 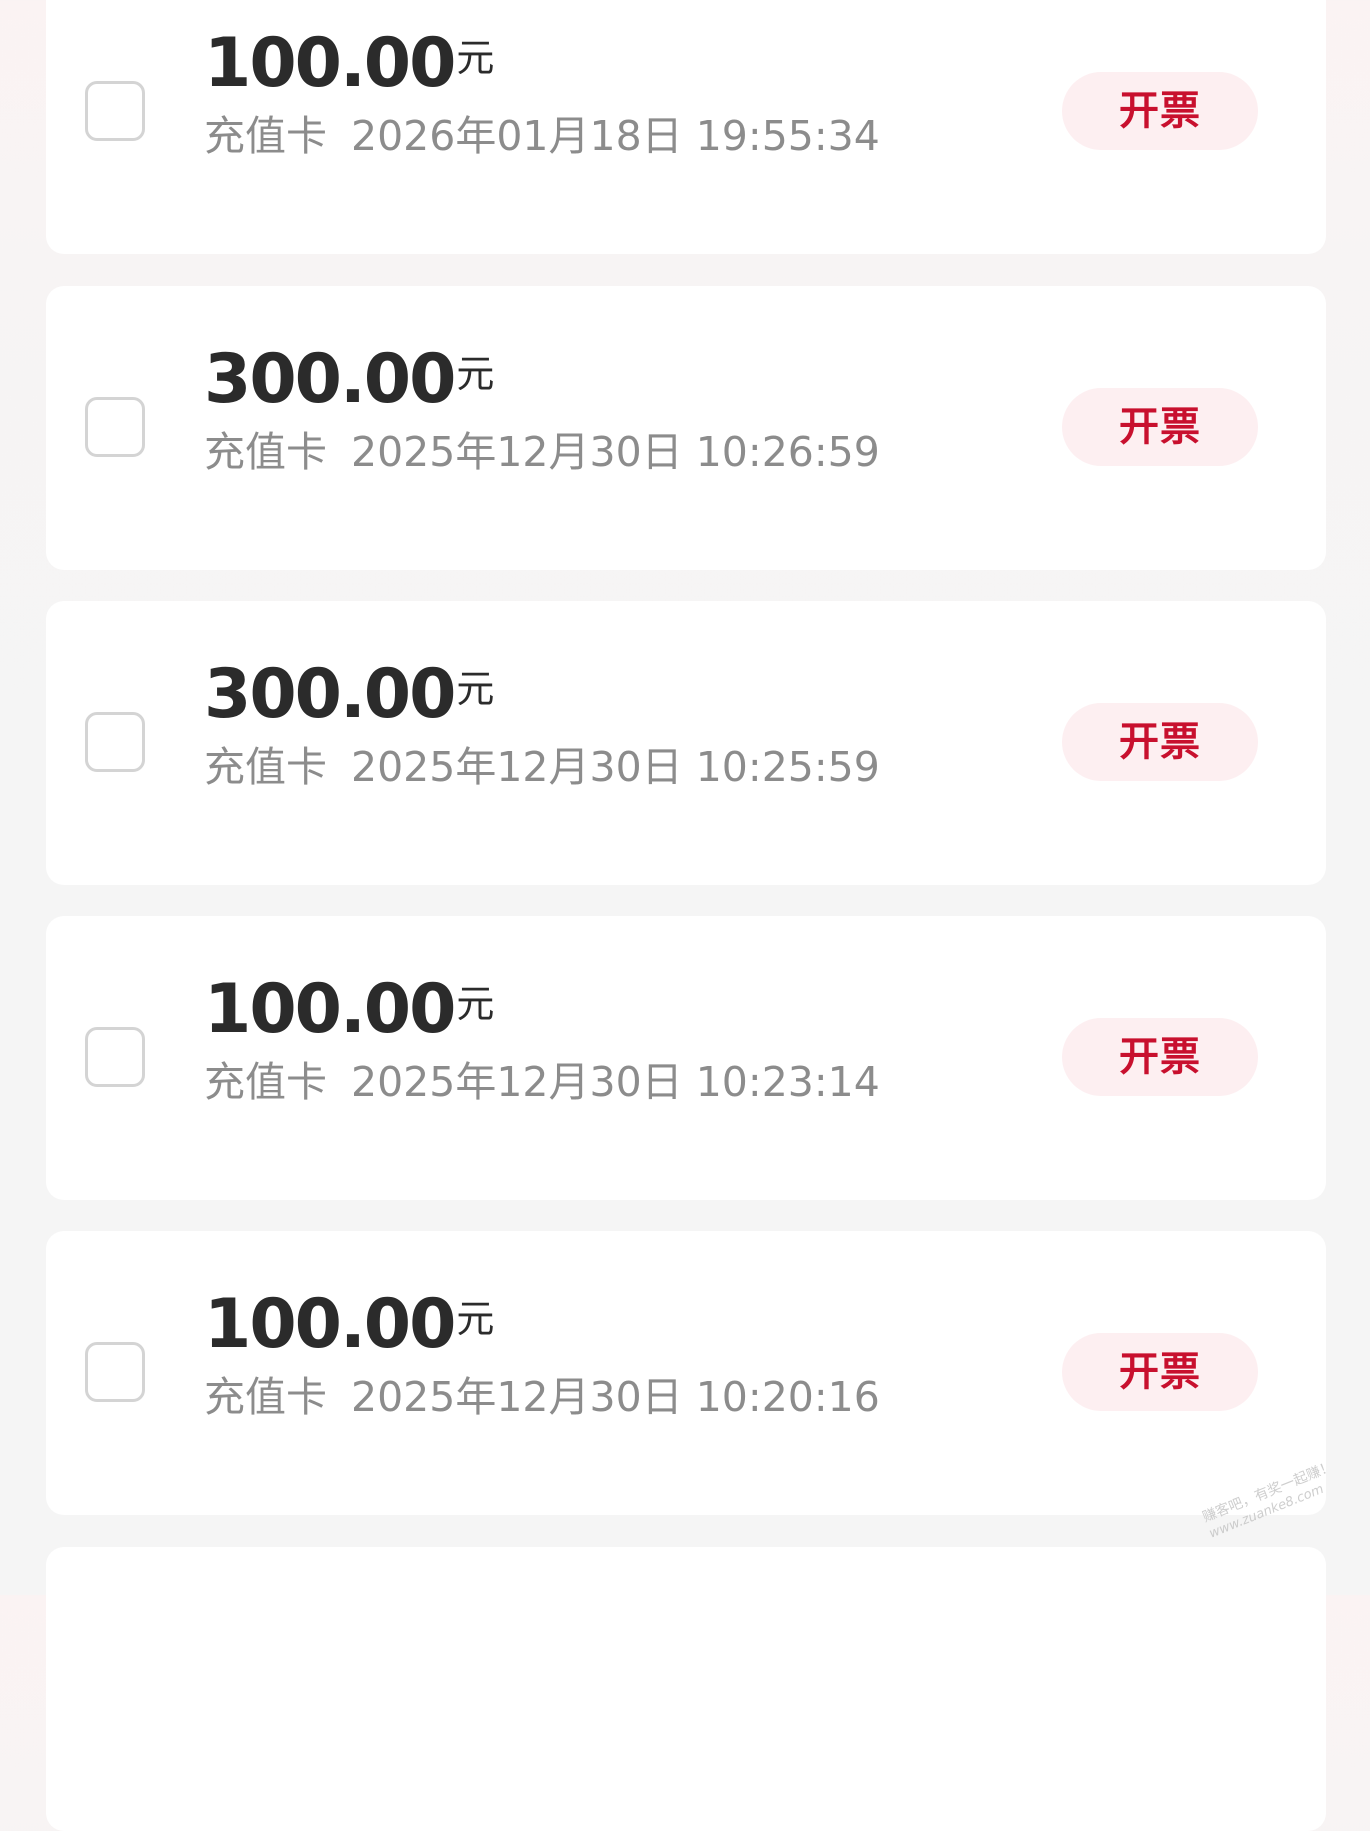 What do you see at coordinates (686, 1689) in the screenshot?
I see `record-card-partial` at bounding box center [686, 1689].